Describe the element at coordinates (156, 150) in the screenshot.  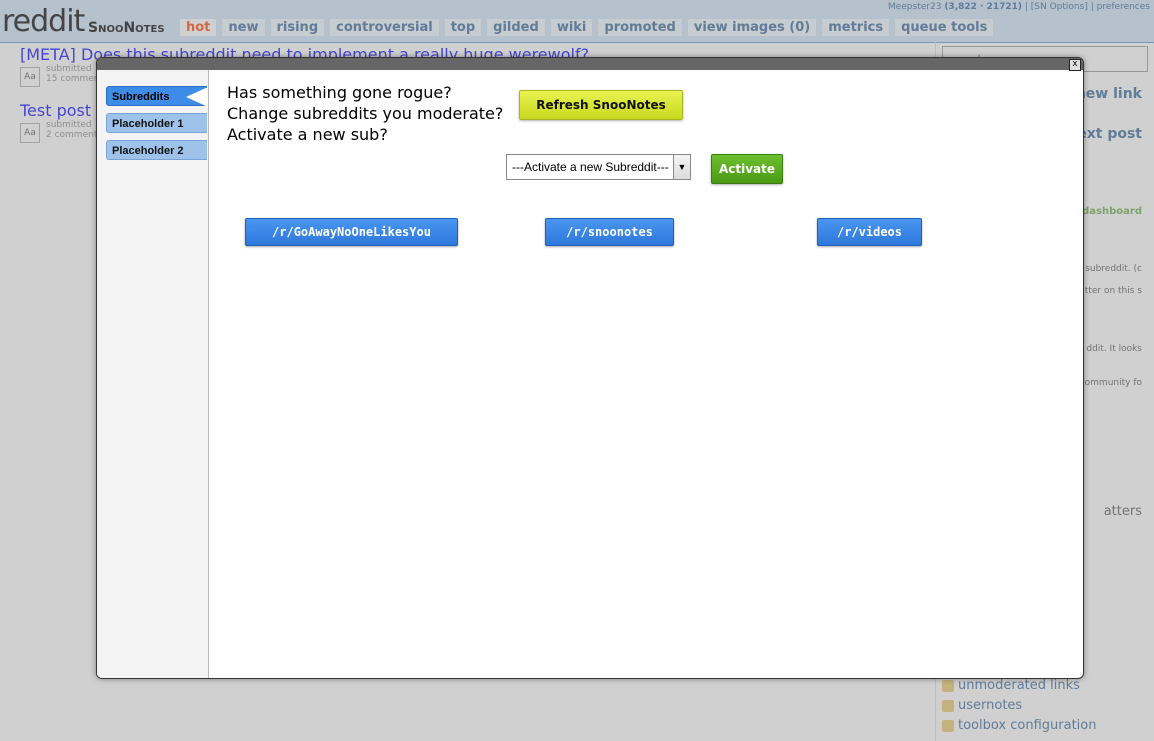
I see `nav-item-placeholder-2: Placeholder 2` at that location.